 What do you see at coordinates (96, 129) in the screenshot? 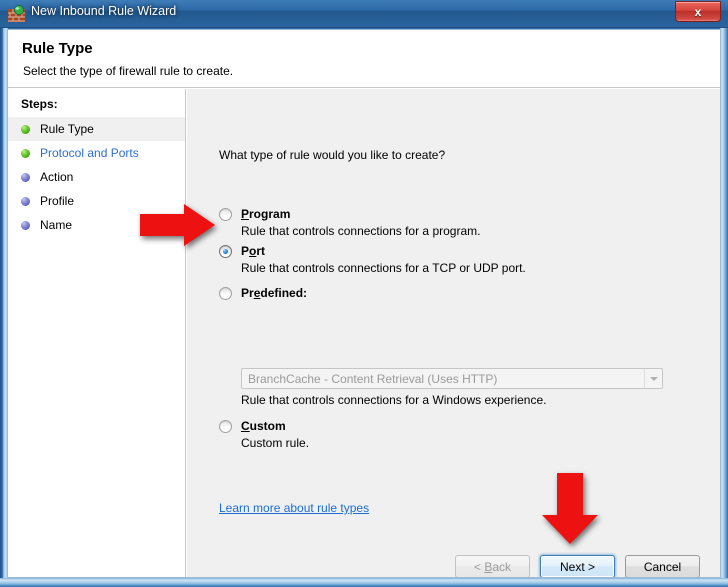
I see `sidebar-item-rule-type: Rule Type` at bounding box center [96, 129].